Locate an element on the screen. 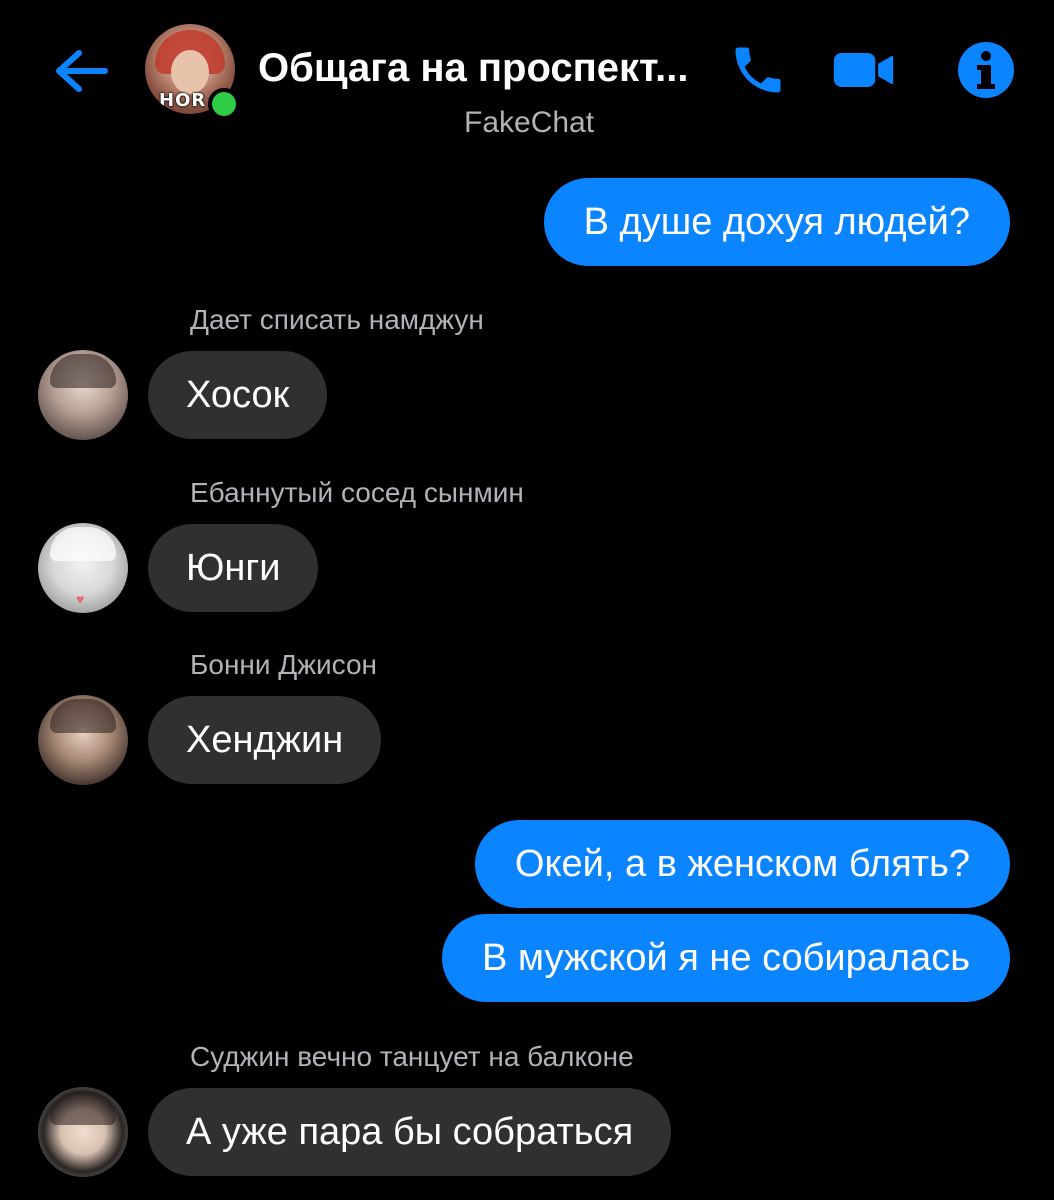  video-camera-icon is located at coordinates (863, 70).